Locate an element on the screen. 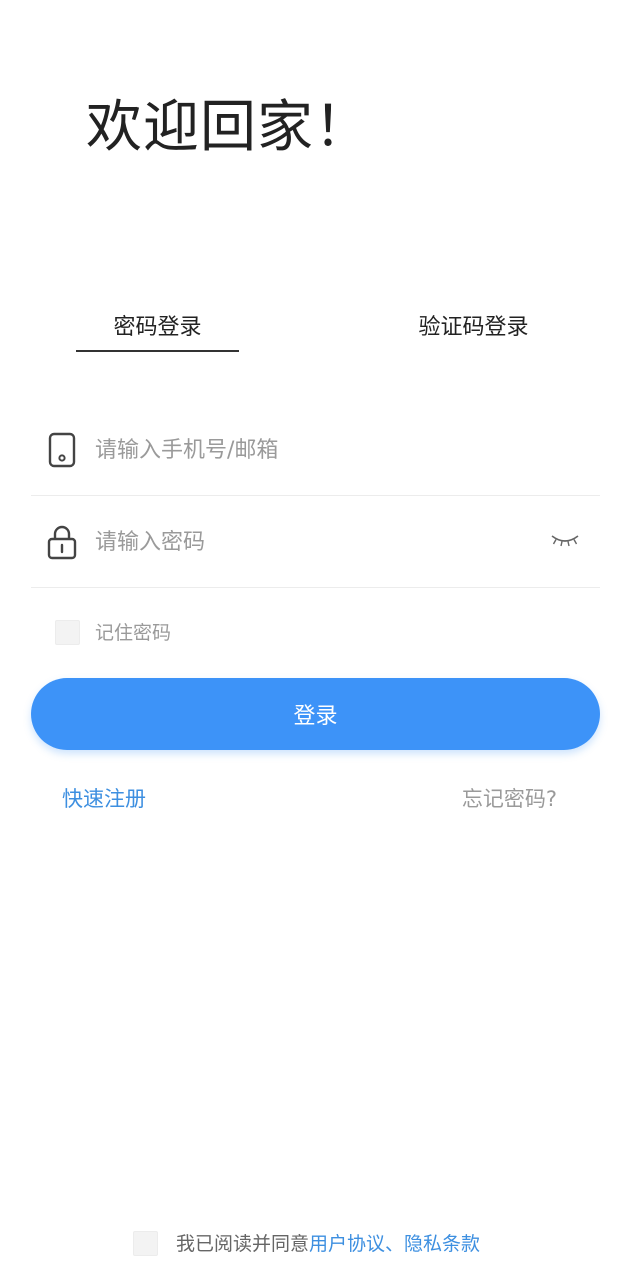 This screenshot has height=1280, width=630. password-field is located at coordinates (315, 542).